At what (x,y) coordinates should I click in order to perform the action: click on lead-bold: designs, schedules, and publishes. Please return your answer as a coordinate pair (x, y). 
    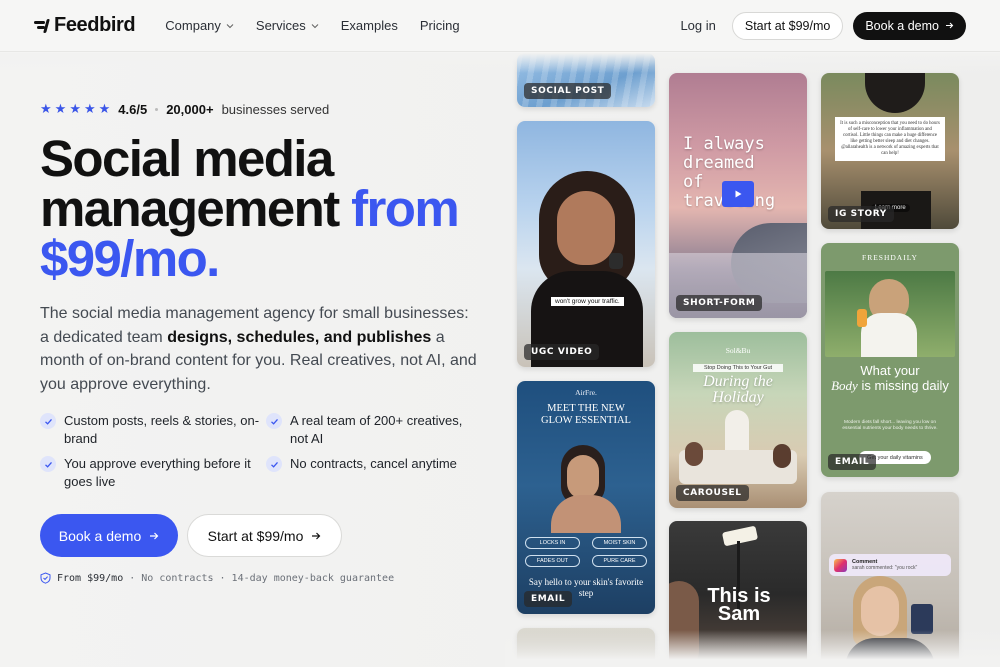
    Looking at the image, I should click on (299, 337).